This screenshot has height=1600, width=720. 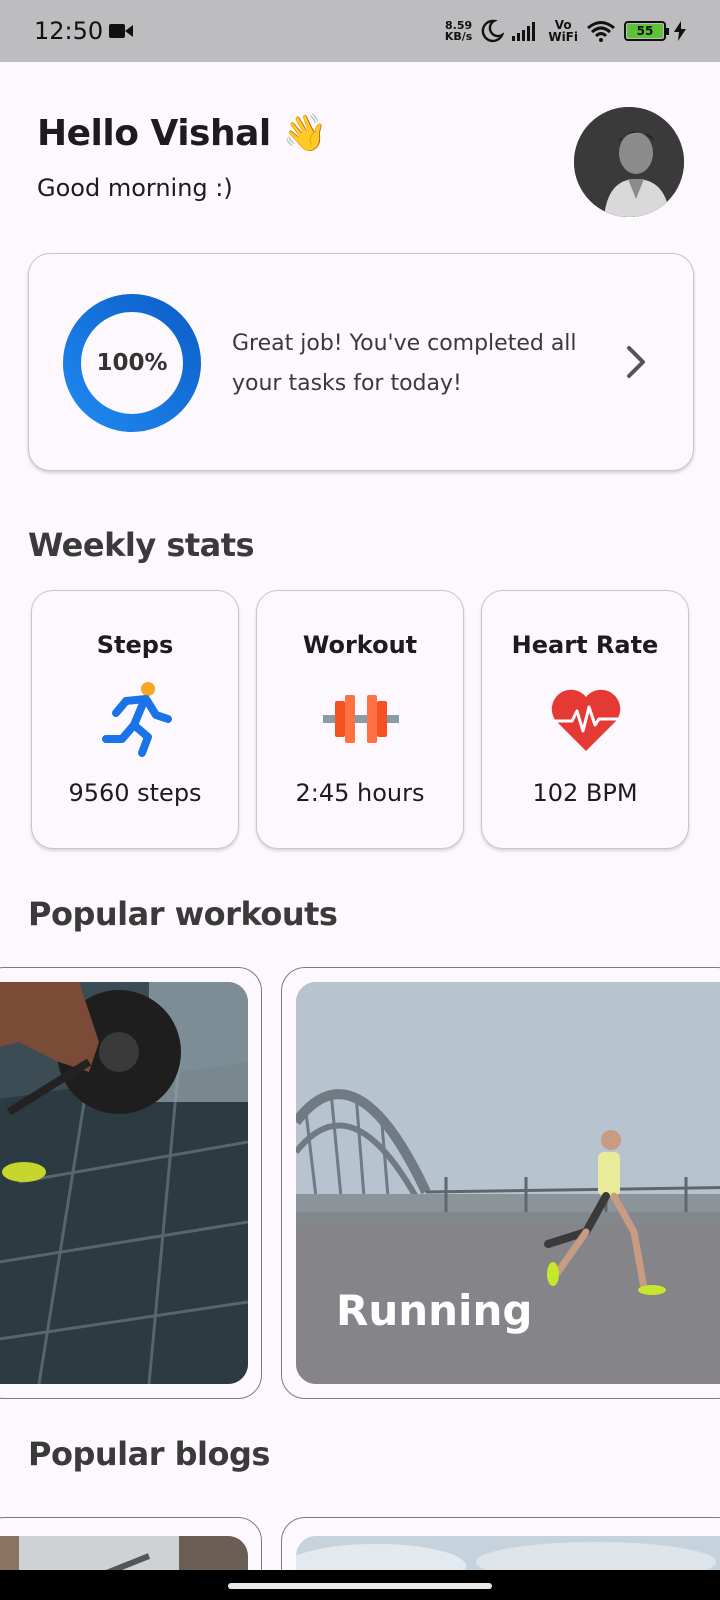 What do you see at coordinates (135, 188) in the screenshot?
I see `greeting-subtitle: Good morning :)` at bounding box center [135, 188].